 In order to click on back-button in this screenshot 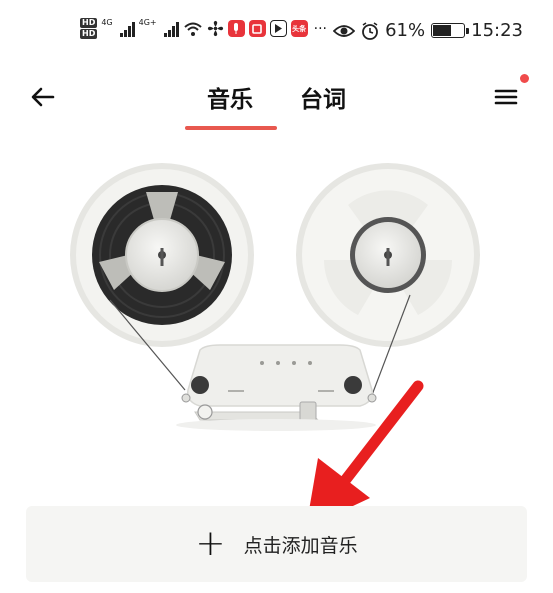, I will do `click(43, 97)`.